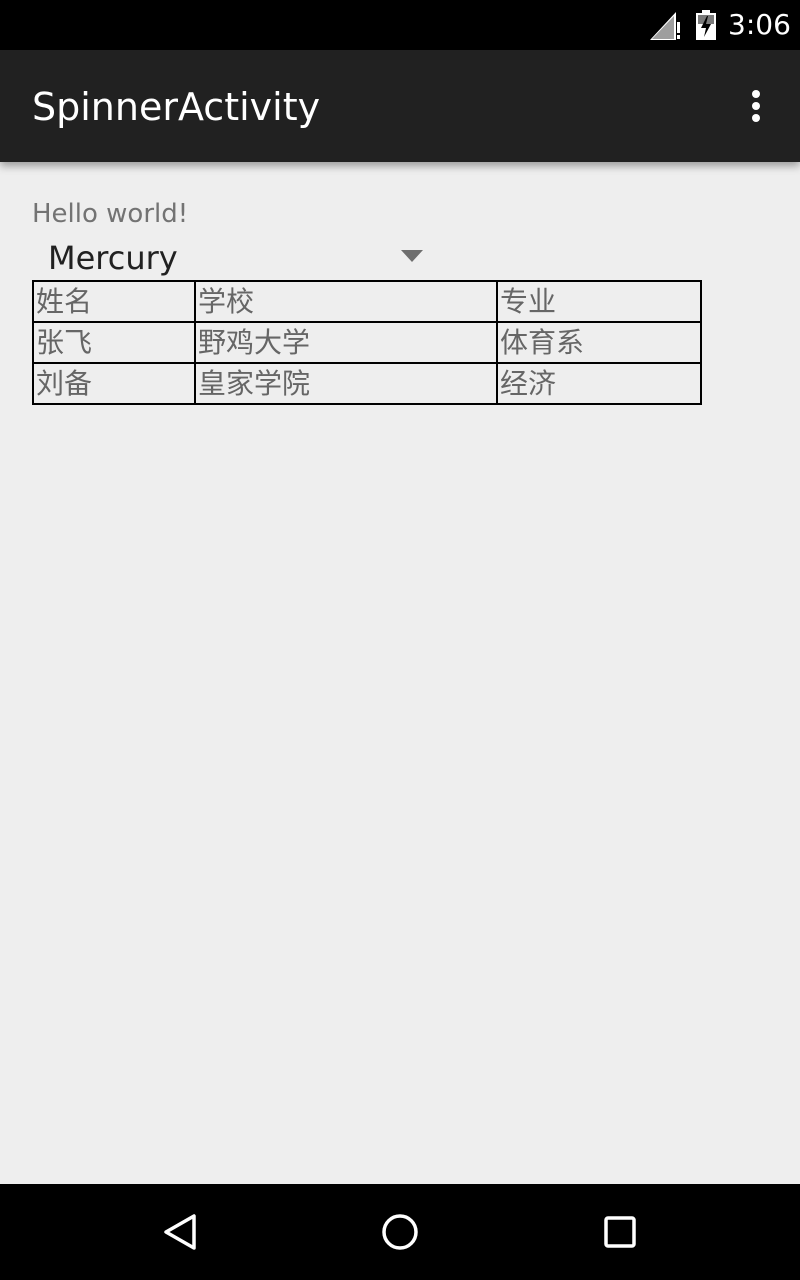 The image size is (800, 1280). What do you see at coordinates (412, 256) in the screenshot?
I see `dropdown-arrow-icon` at bounding box center [412, 256].